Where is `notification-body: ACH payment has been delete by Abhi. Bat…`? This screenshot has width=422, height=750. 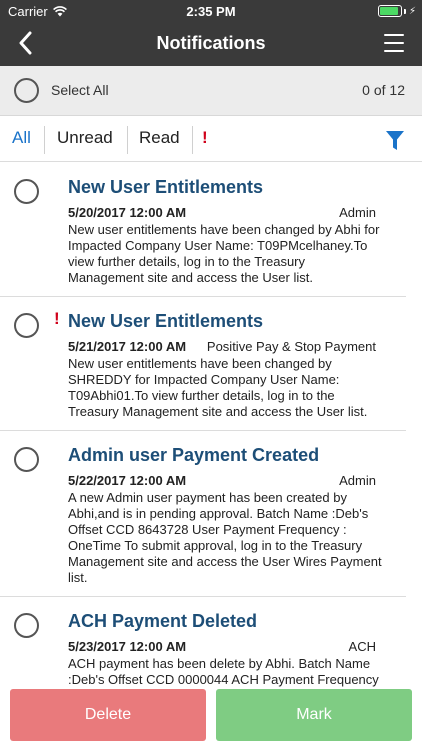
notification-body: ACH payment has been delete by Abhi. Bat… is located at coordinates (223, 672).